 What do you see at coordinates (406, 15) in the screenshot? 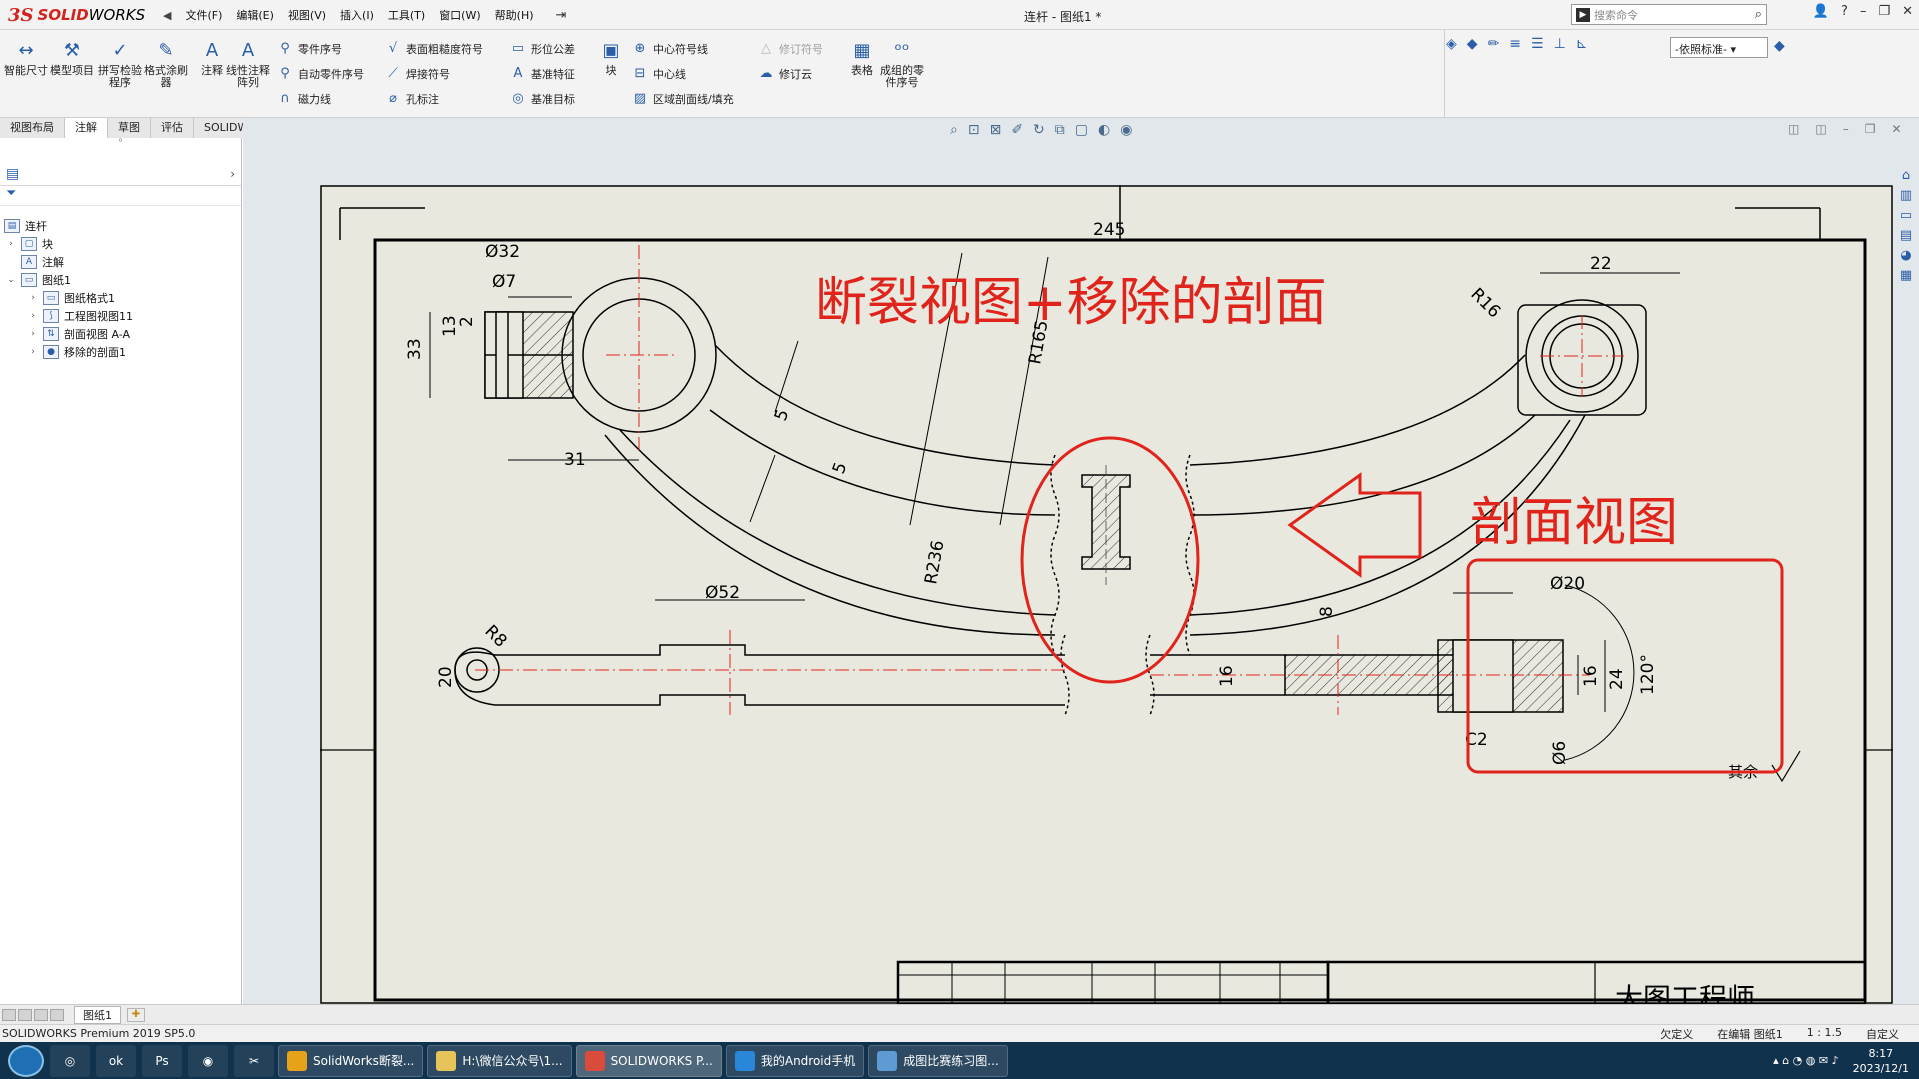
I see `menu-tools: 工具(T)` at bounding box center [406, 15].